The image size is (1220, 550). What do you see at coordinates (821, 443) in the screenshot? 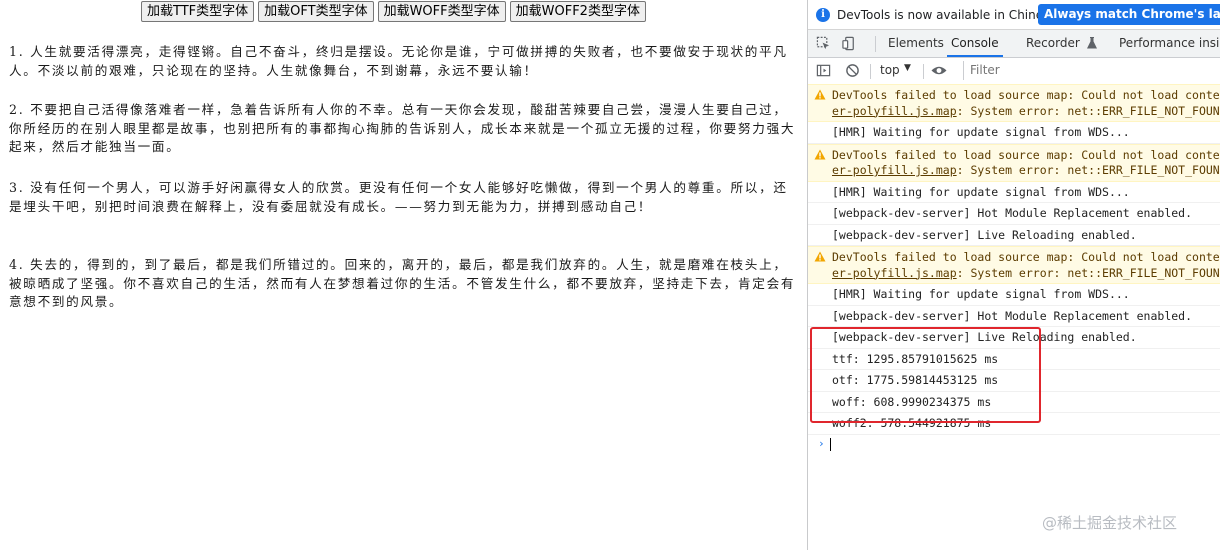
I see `prompt-chevron-icon: ›` at bounding box center [821, 443].